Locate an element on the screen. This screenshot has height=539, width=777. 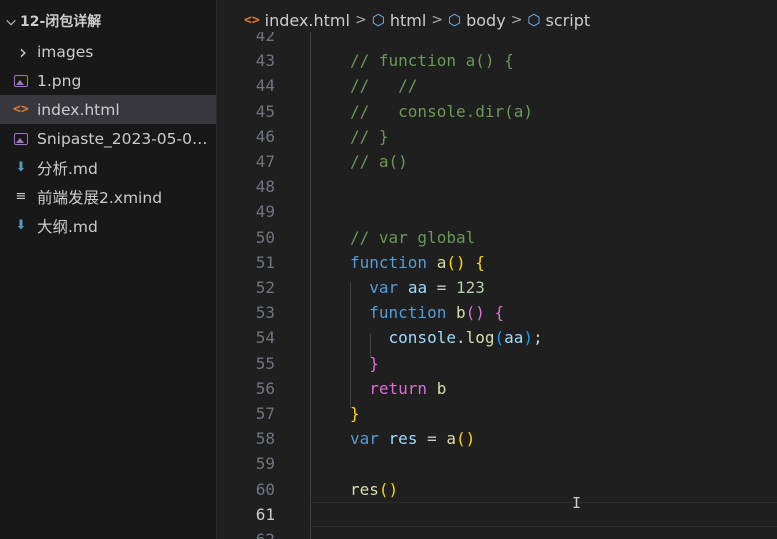
breadcrumb-item-3: ⬡ script is located at coordinates (558, 20).